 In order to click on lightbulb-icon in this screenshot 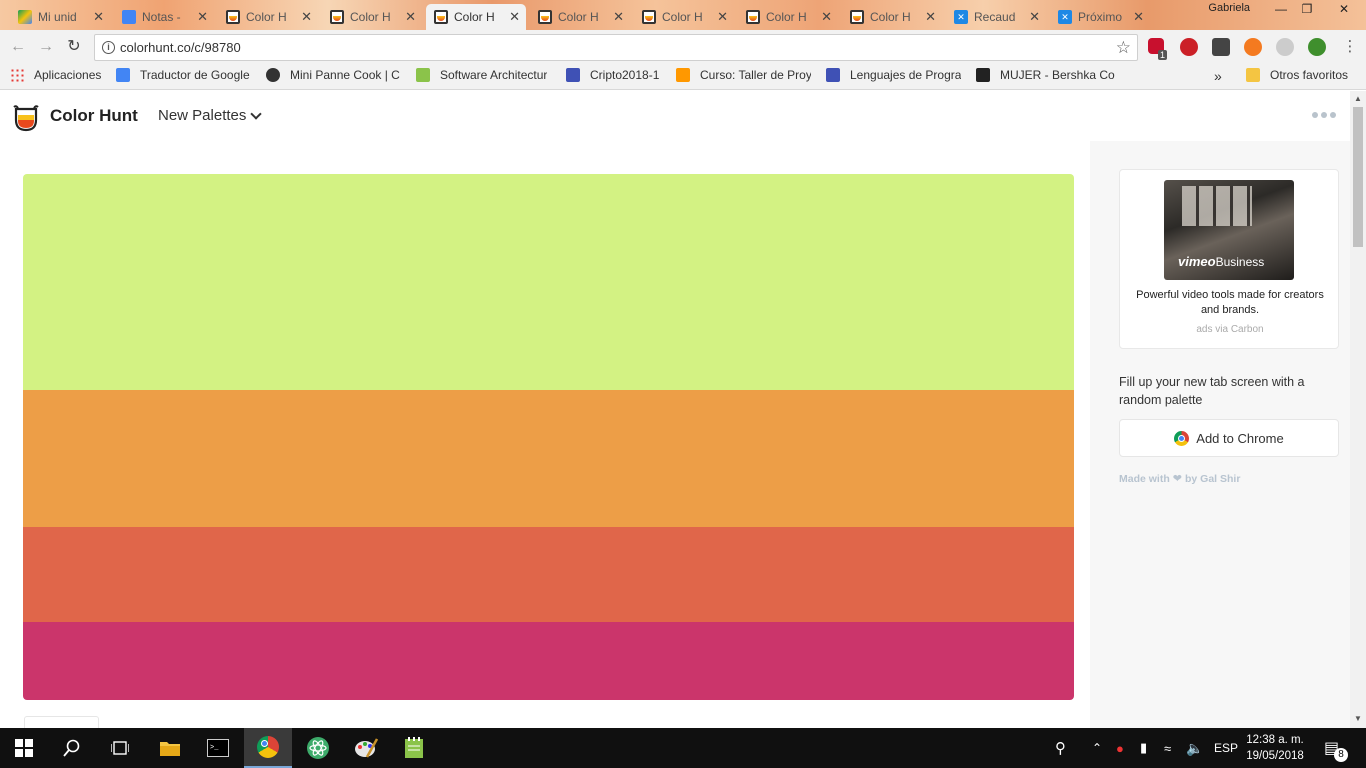, I will do `click(1221, 47)`.